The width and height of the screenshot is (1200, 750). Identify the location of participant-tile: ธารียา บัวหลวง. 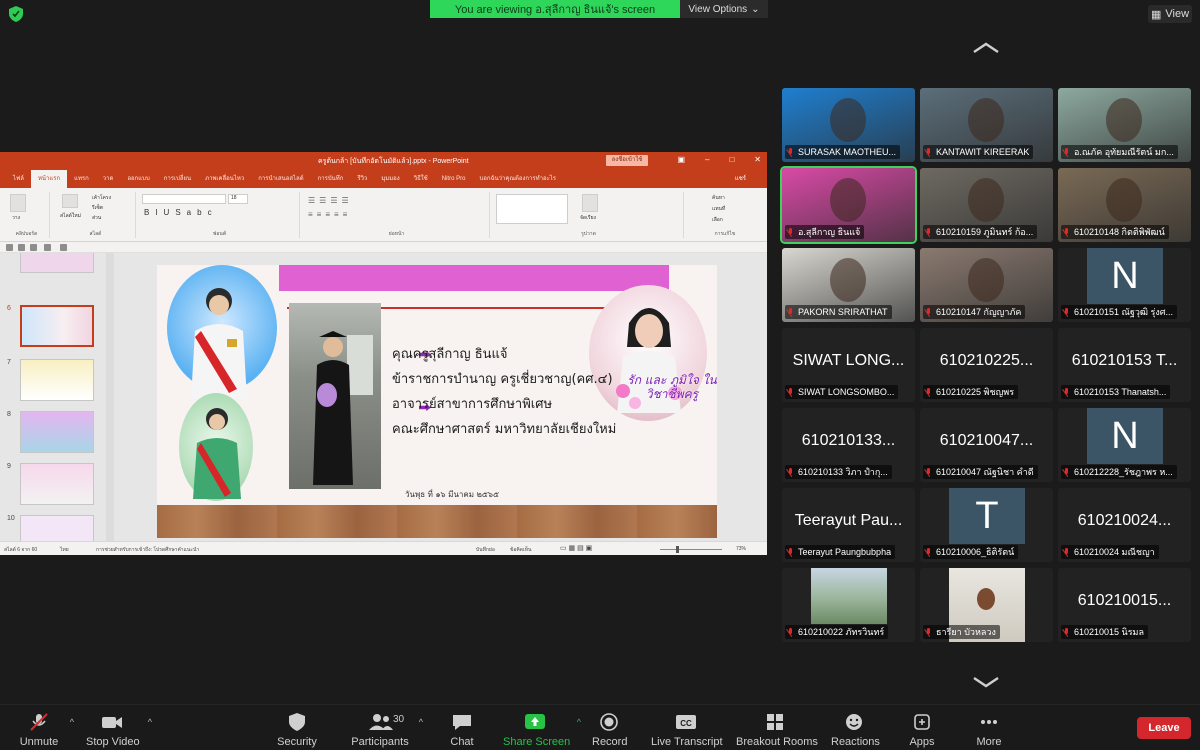
(986, 605).